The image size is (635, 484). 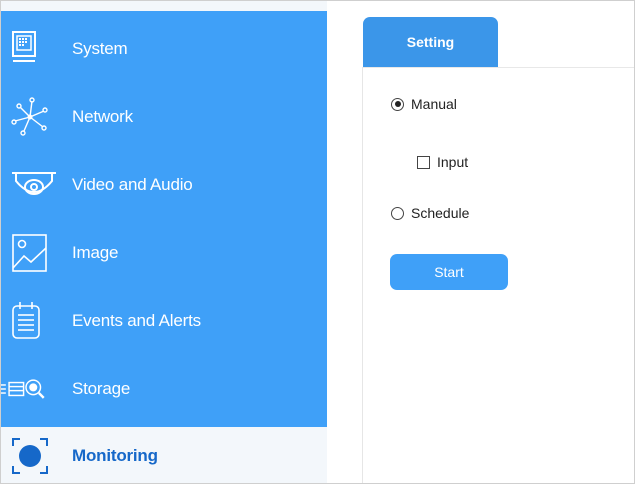 I want to click on tab-label: Setting, so click(x=430, y=42).